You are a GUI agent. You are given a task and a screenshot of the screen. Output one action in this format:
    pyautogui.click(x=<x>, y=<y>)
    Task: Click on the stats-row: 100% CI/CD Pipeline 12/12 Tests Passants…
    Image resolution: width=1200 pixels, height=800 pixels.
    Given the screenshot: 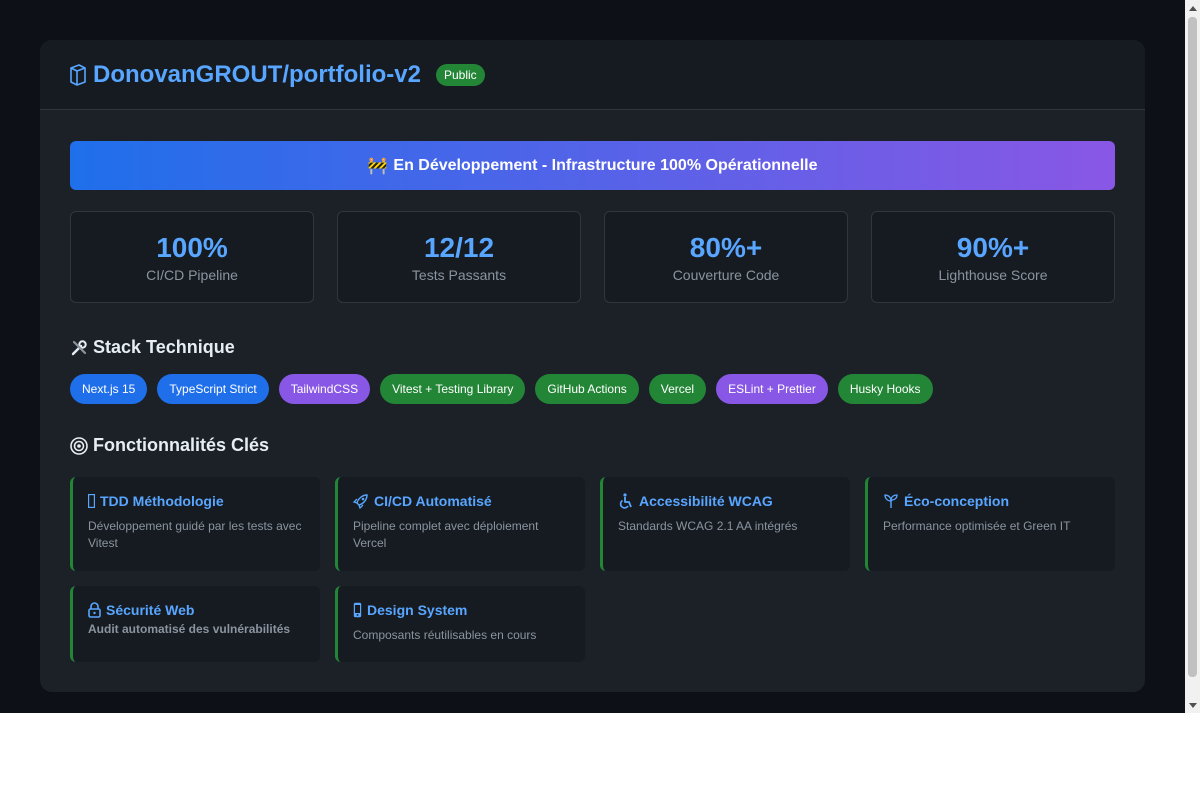 What is the action you would take?
    pyautogui.click(x=592, y=257)
    